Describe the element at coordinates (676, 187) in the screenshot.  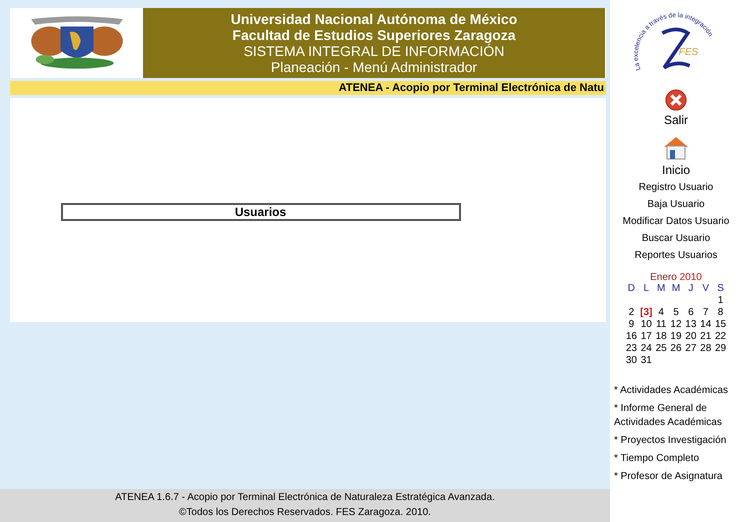
I see `menu-link: Registro Usuario` at that location.